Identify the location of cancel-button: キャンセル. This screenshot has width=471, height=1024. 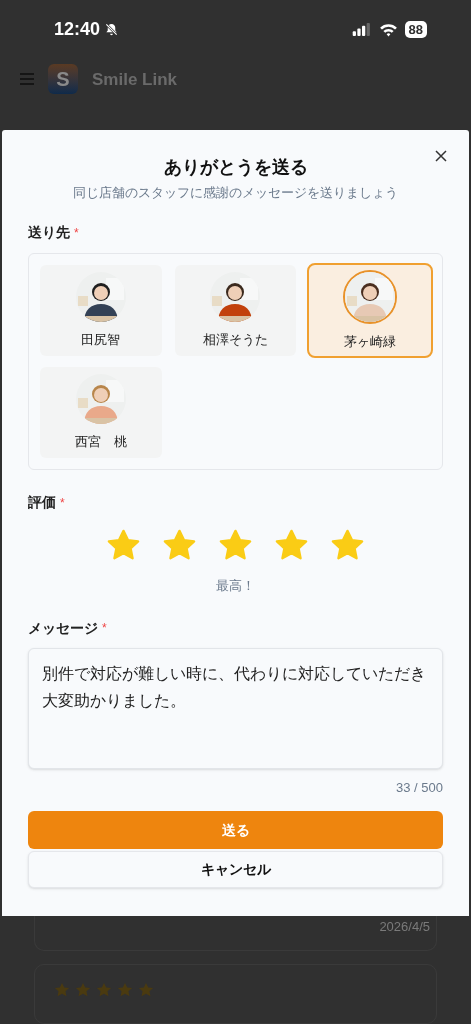
(235, 869).